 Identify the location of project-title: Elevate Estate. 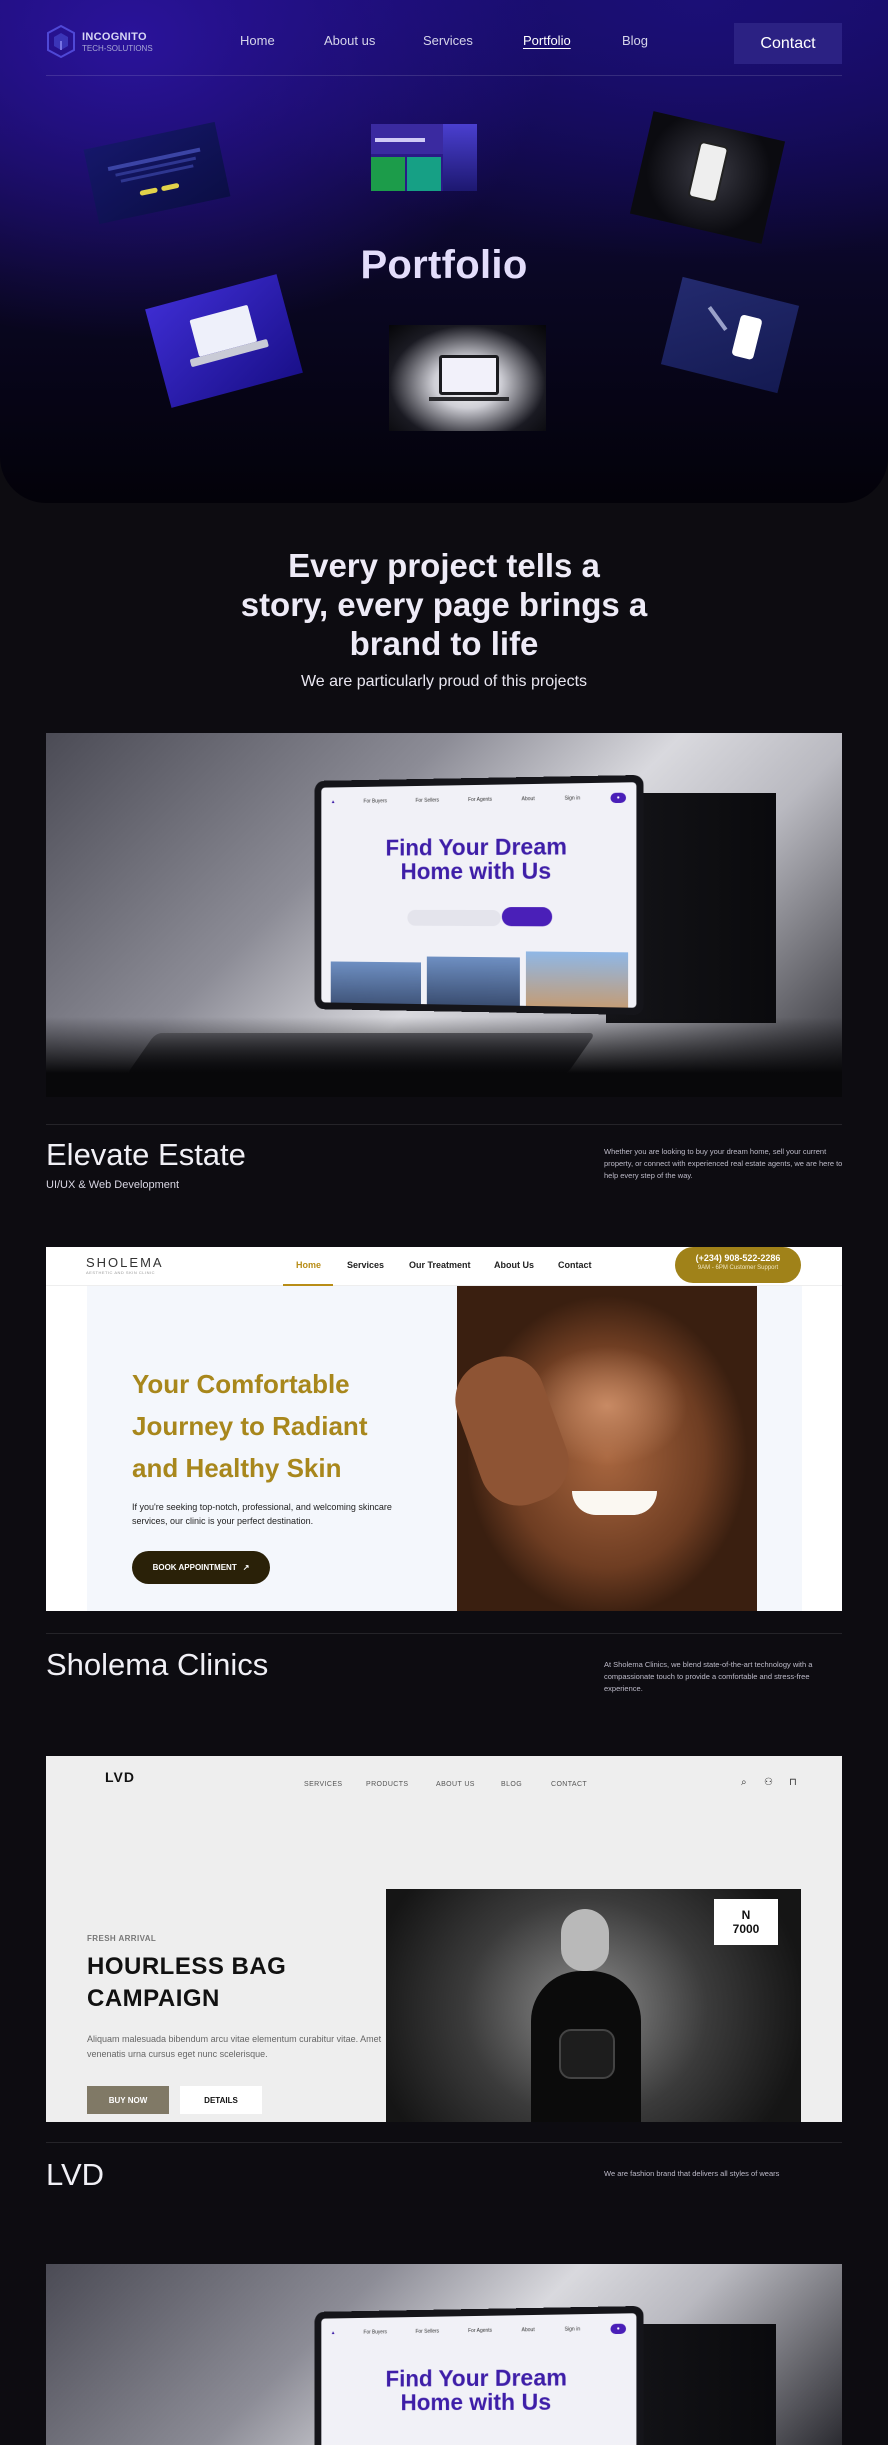
(146, 1155).